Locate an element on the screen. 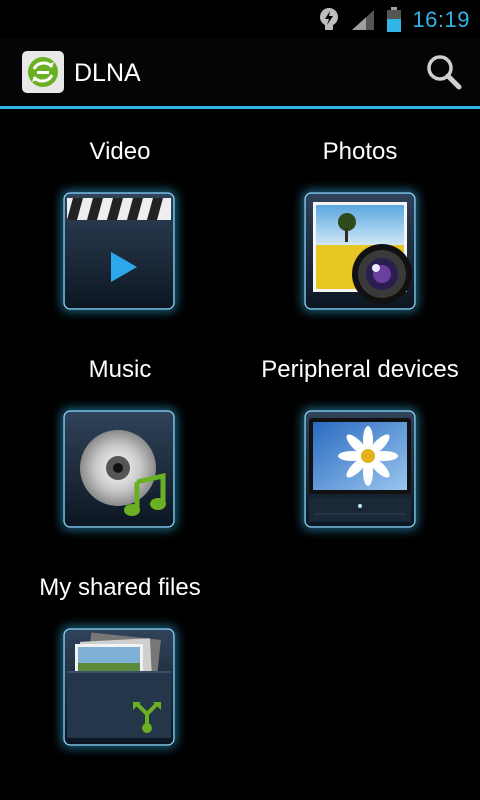  grid-item-peripheral-devices: Peripheral devices is located at coordinates (360, 443).